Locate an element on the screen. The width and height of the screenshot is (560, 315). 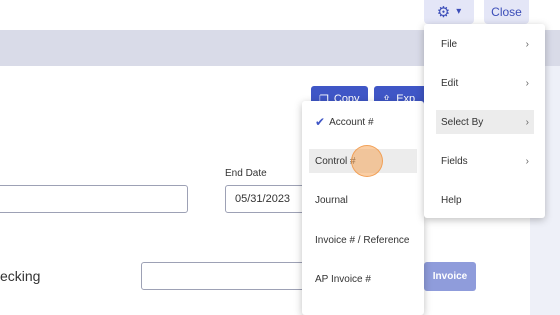
submenu-item-label: AP Invoice # is located at coordinates (343, 279).